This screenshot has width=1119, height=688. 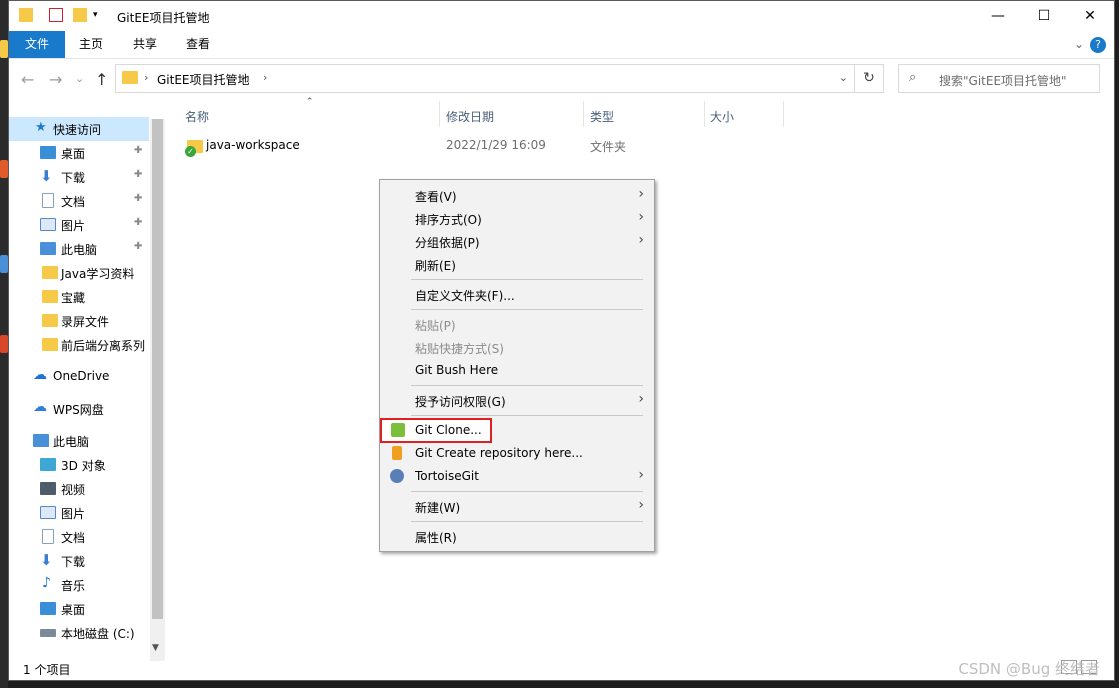 What do you see at coordinates (843, 77) in the screenshot?
I see `address-dropdown-icon: ⌄` at bounding box center [843, 77].